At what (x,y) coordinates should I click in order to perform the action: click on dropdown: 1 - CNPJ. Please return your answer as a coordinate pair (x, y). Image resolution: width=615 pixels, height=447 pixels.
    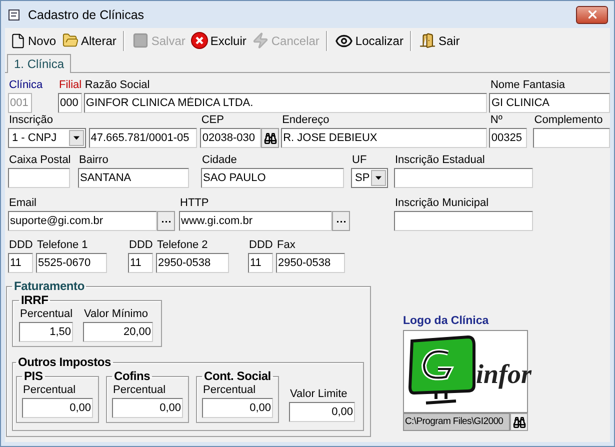
    Looking at the image, I should click on (47, 138).